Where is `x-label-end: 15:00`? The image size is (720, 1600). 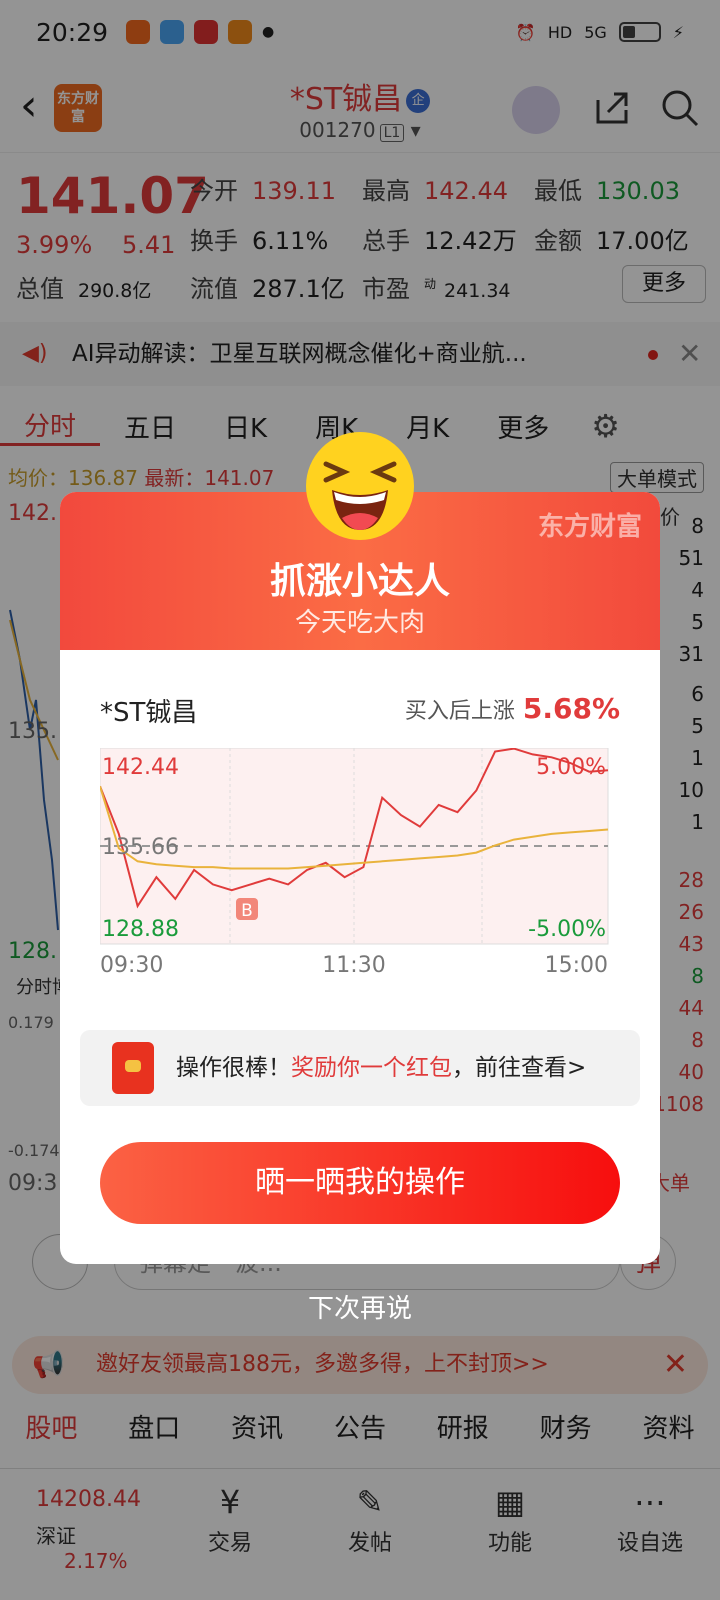 x-label-end: 15:00 is located at coordinates (576, 965).